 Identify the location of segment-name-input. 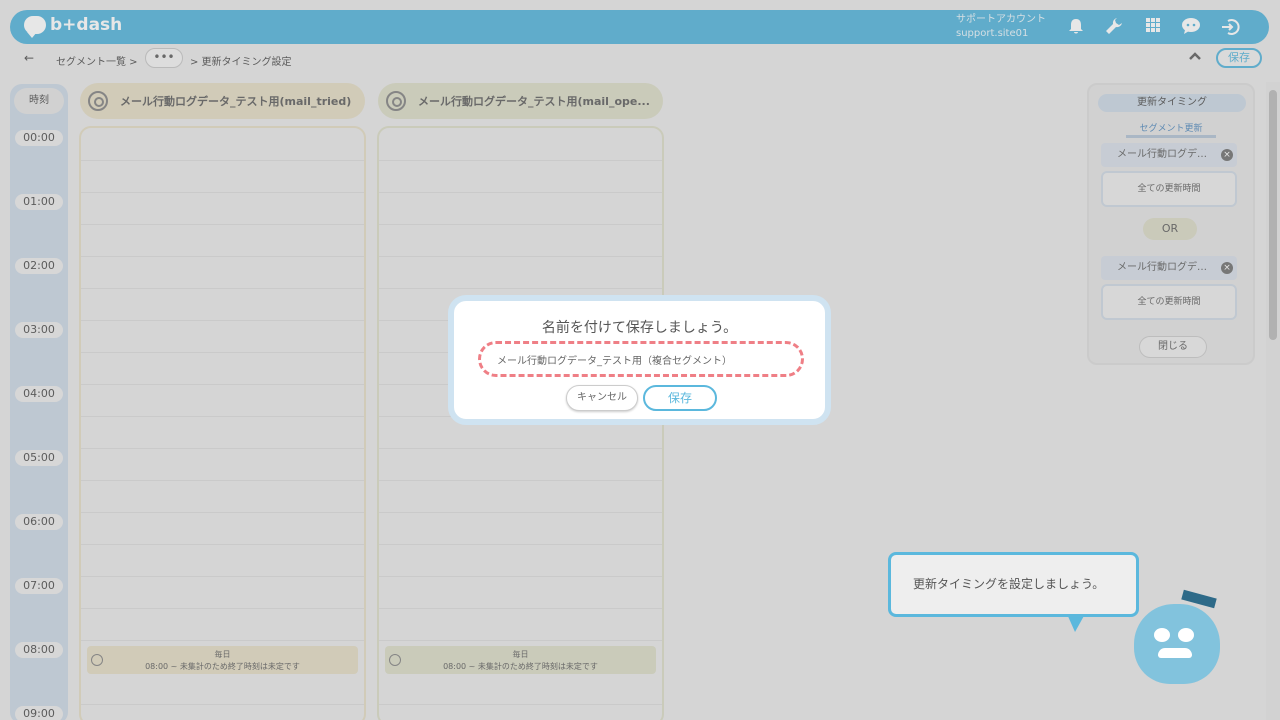
(641, 359).